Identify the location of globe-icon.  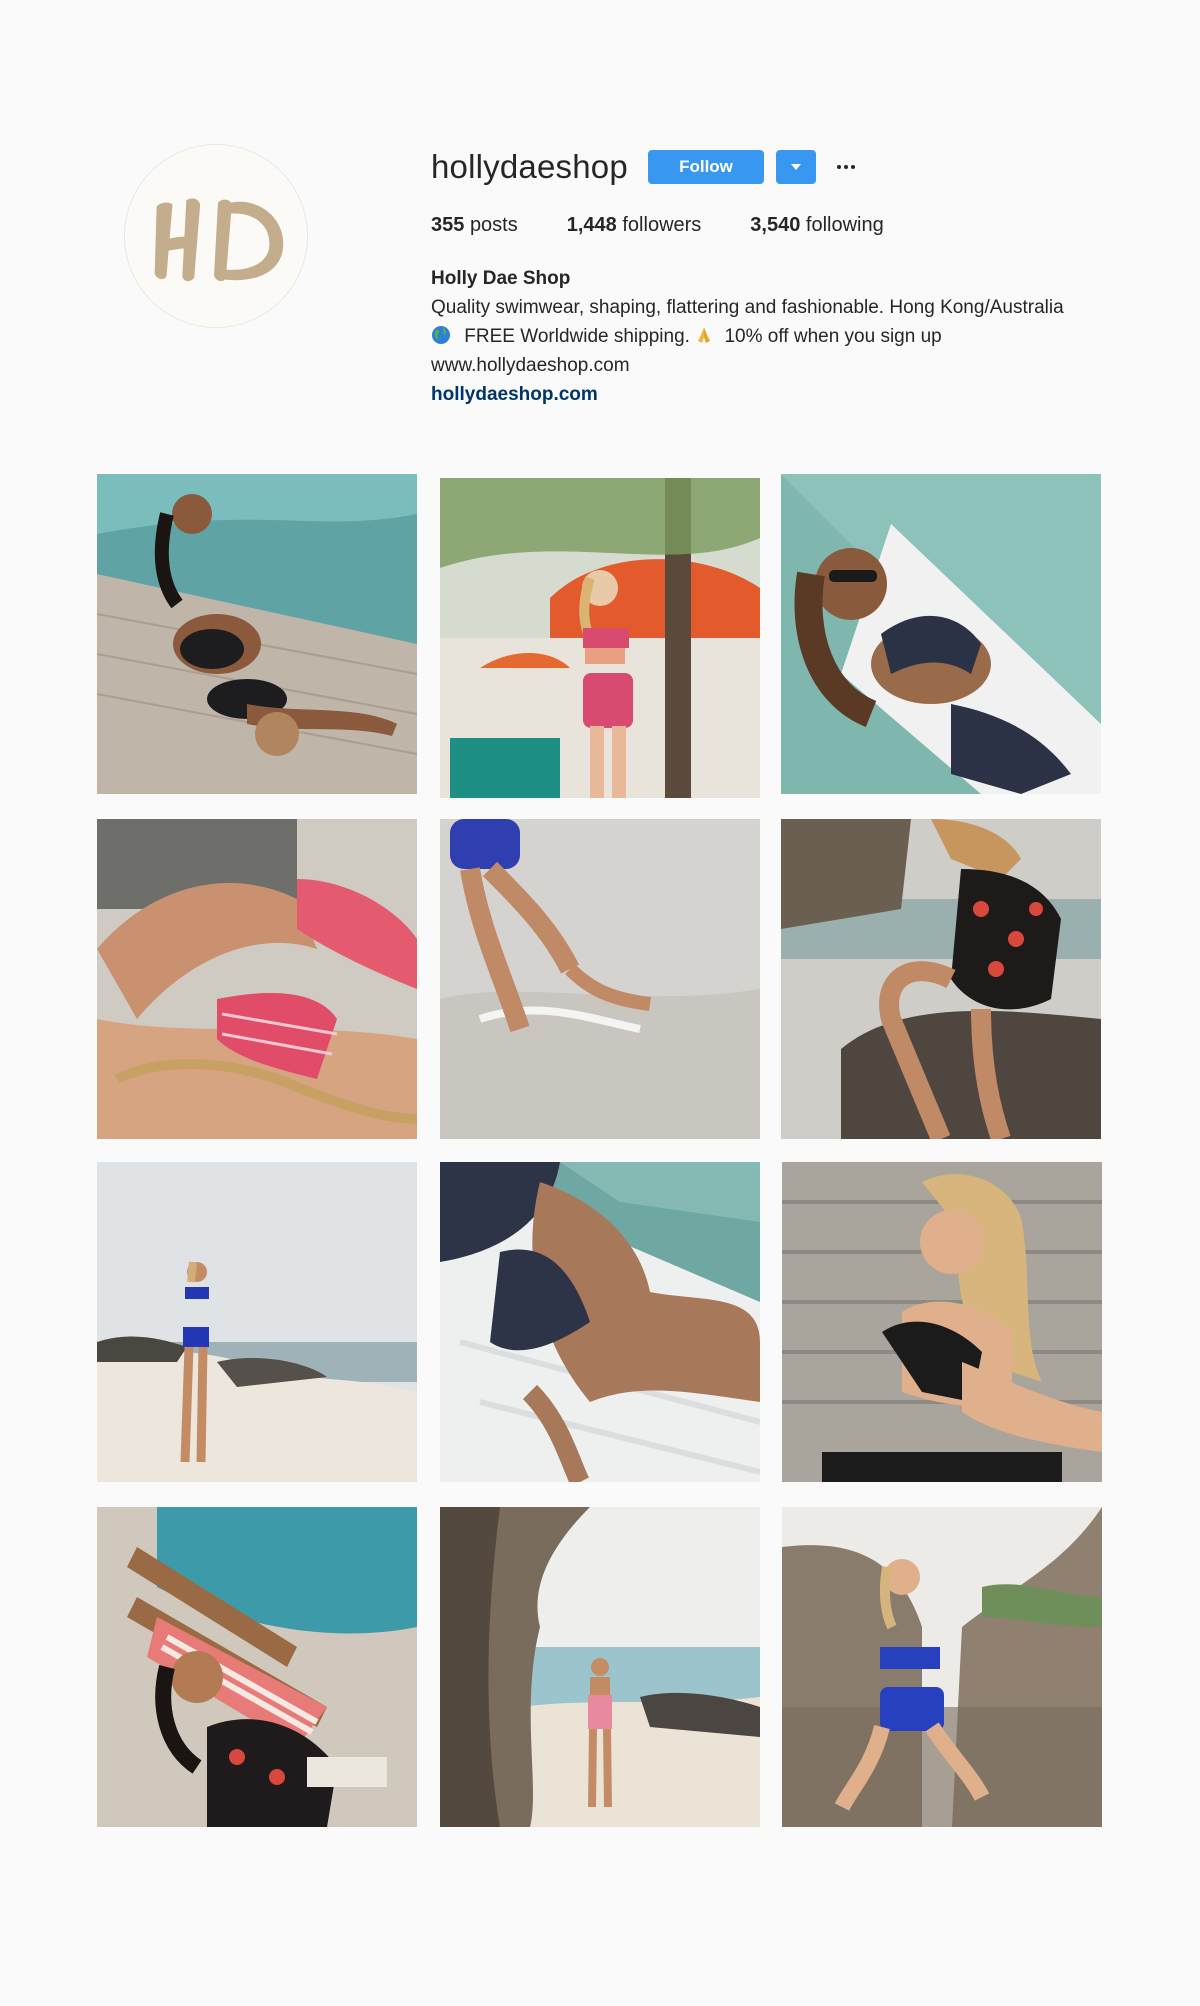
(441, 335).